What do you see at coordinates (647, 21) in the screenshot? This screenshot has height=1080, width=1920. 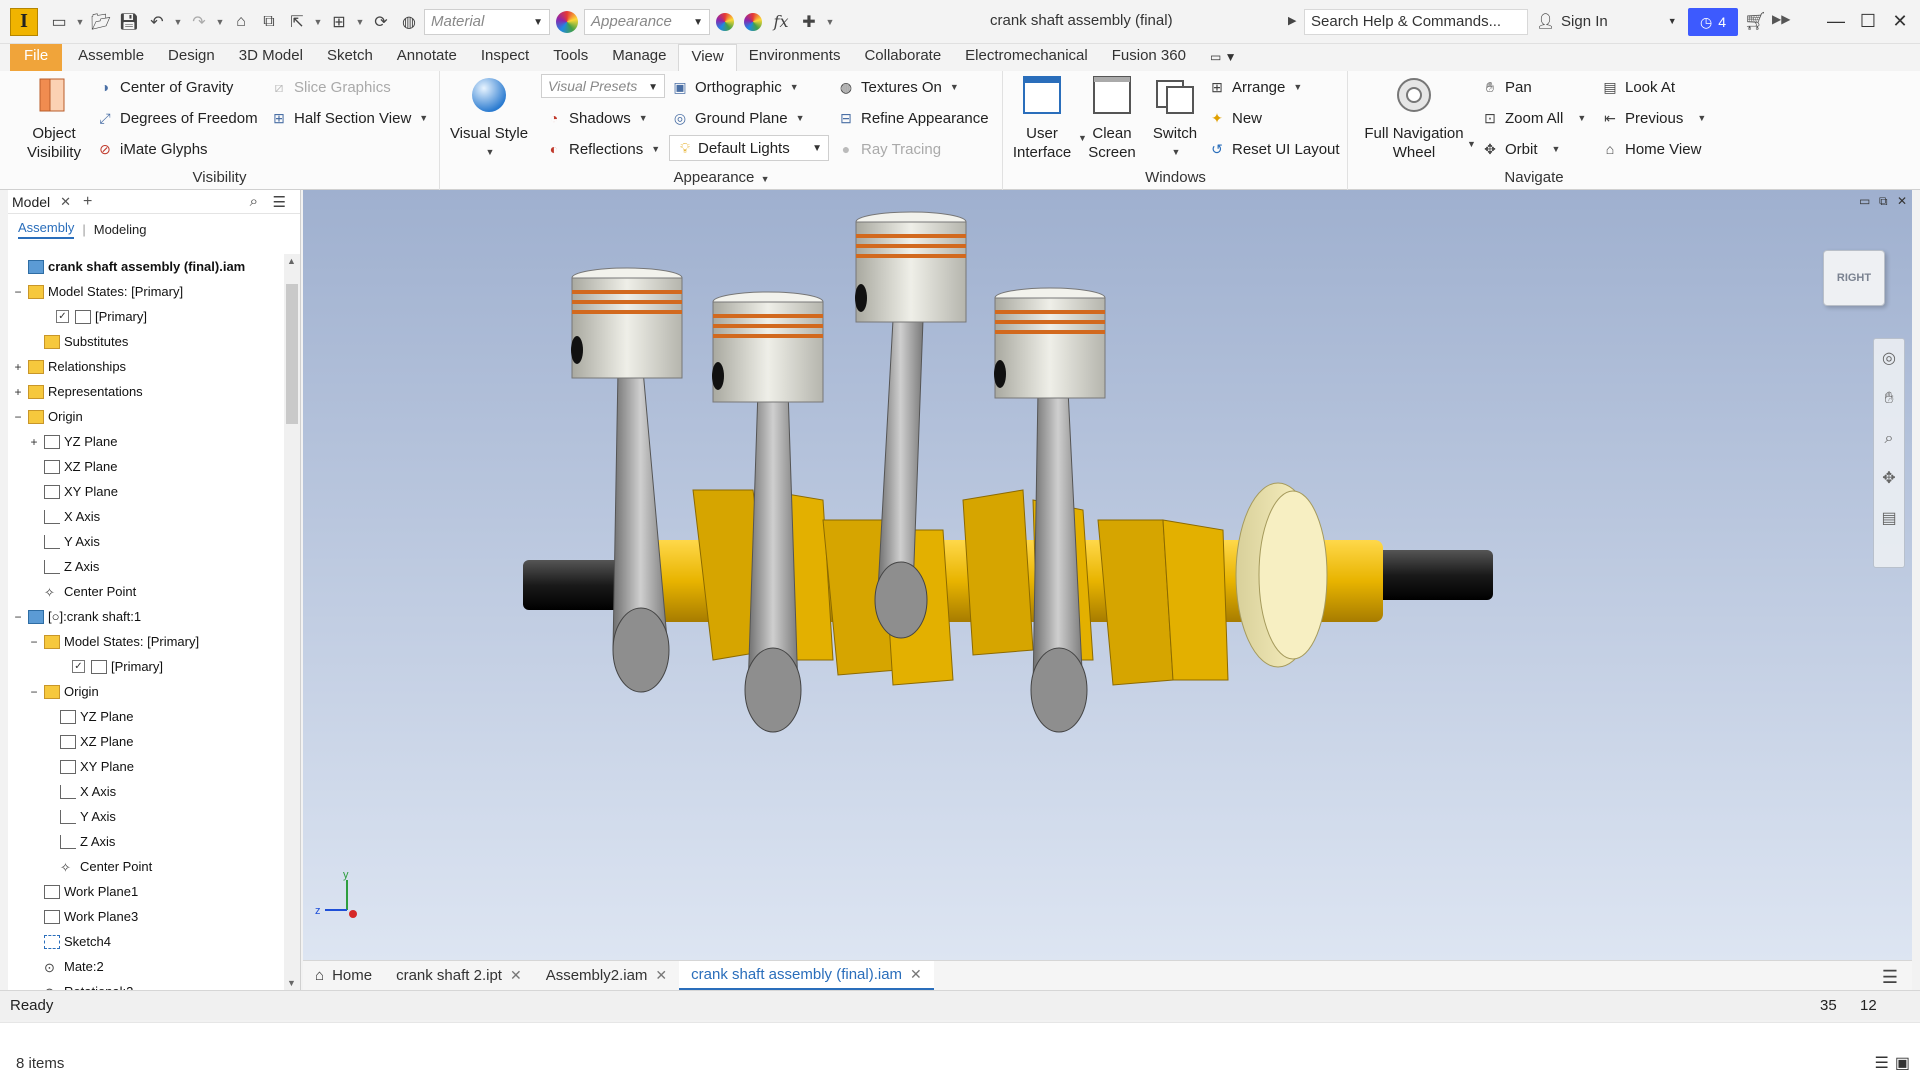 I see `appearance-dropdown: Appearance ▼` at bounding box center [647, 21].